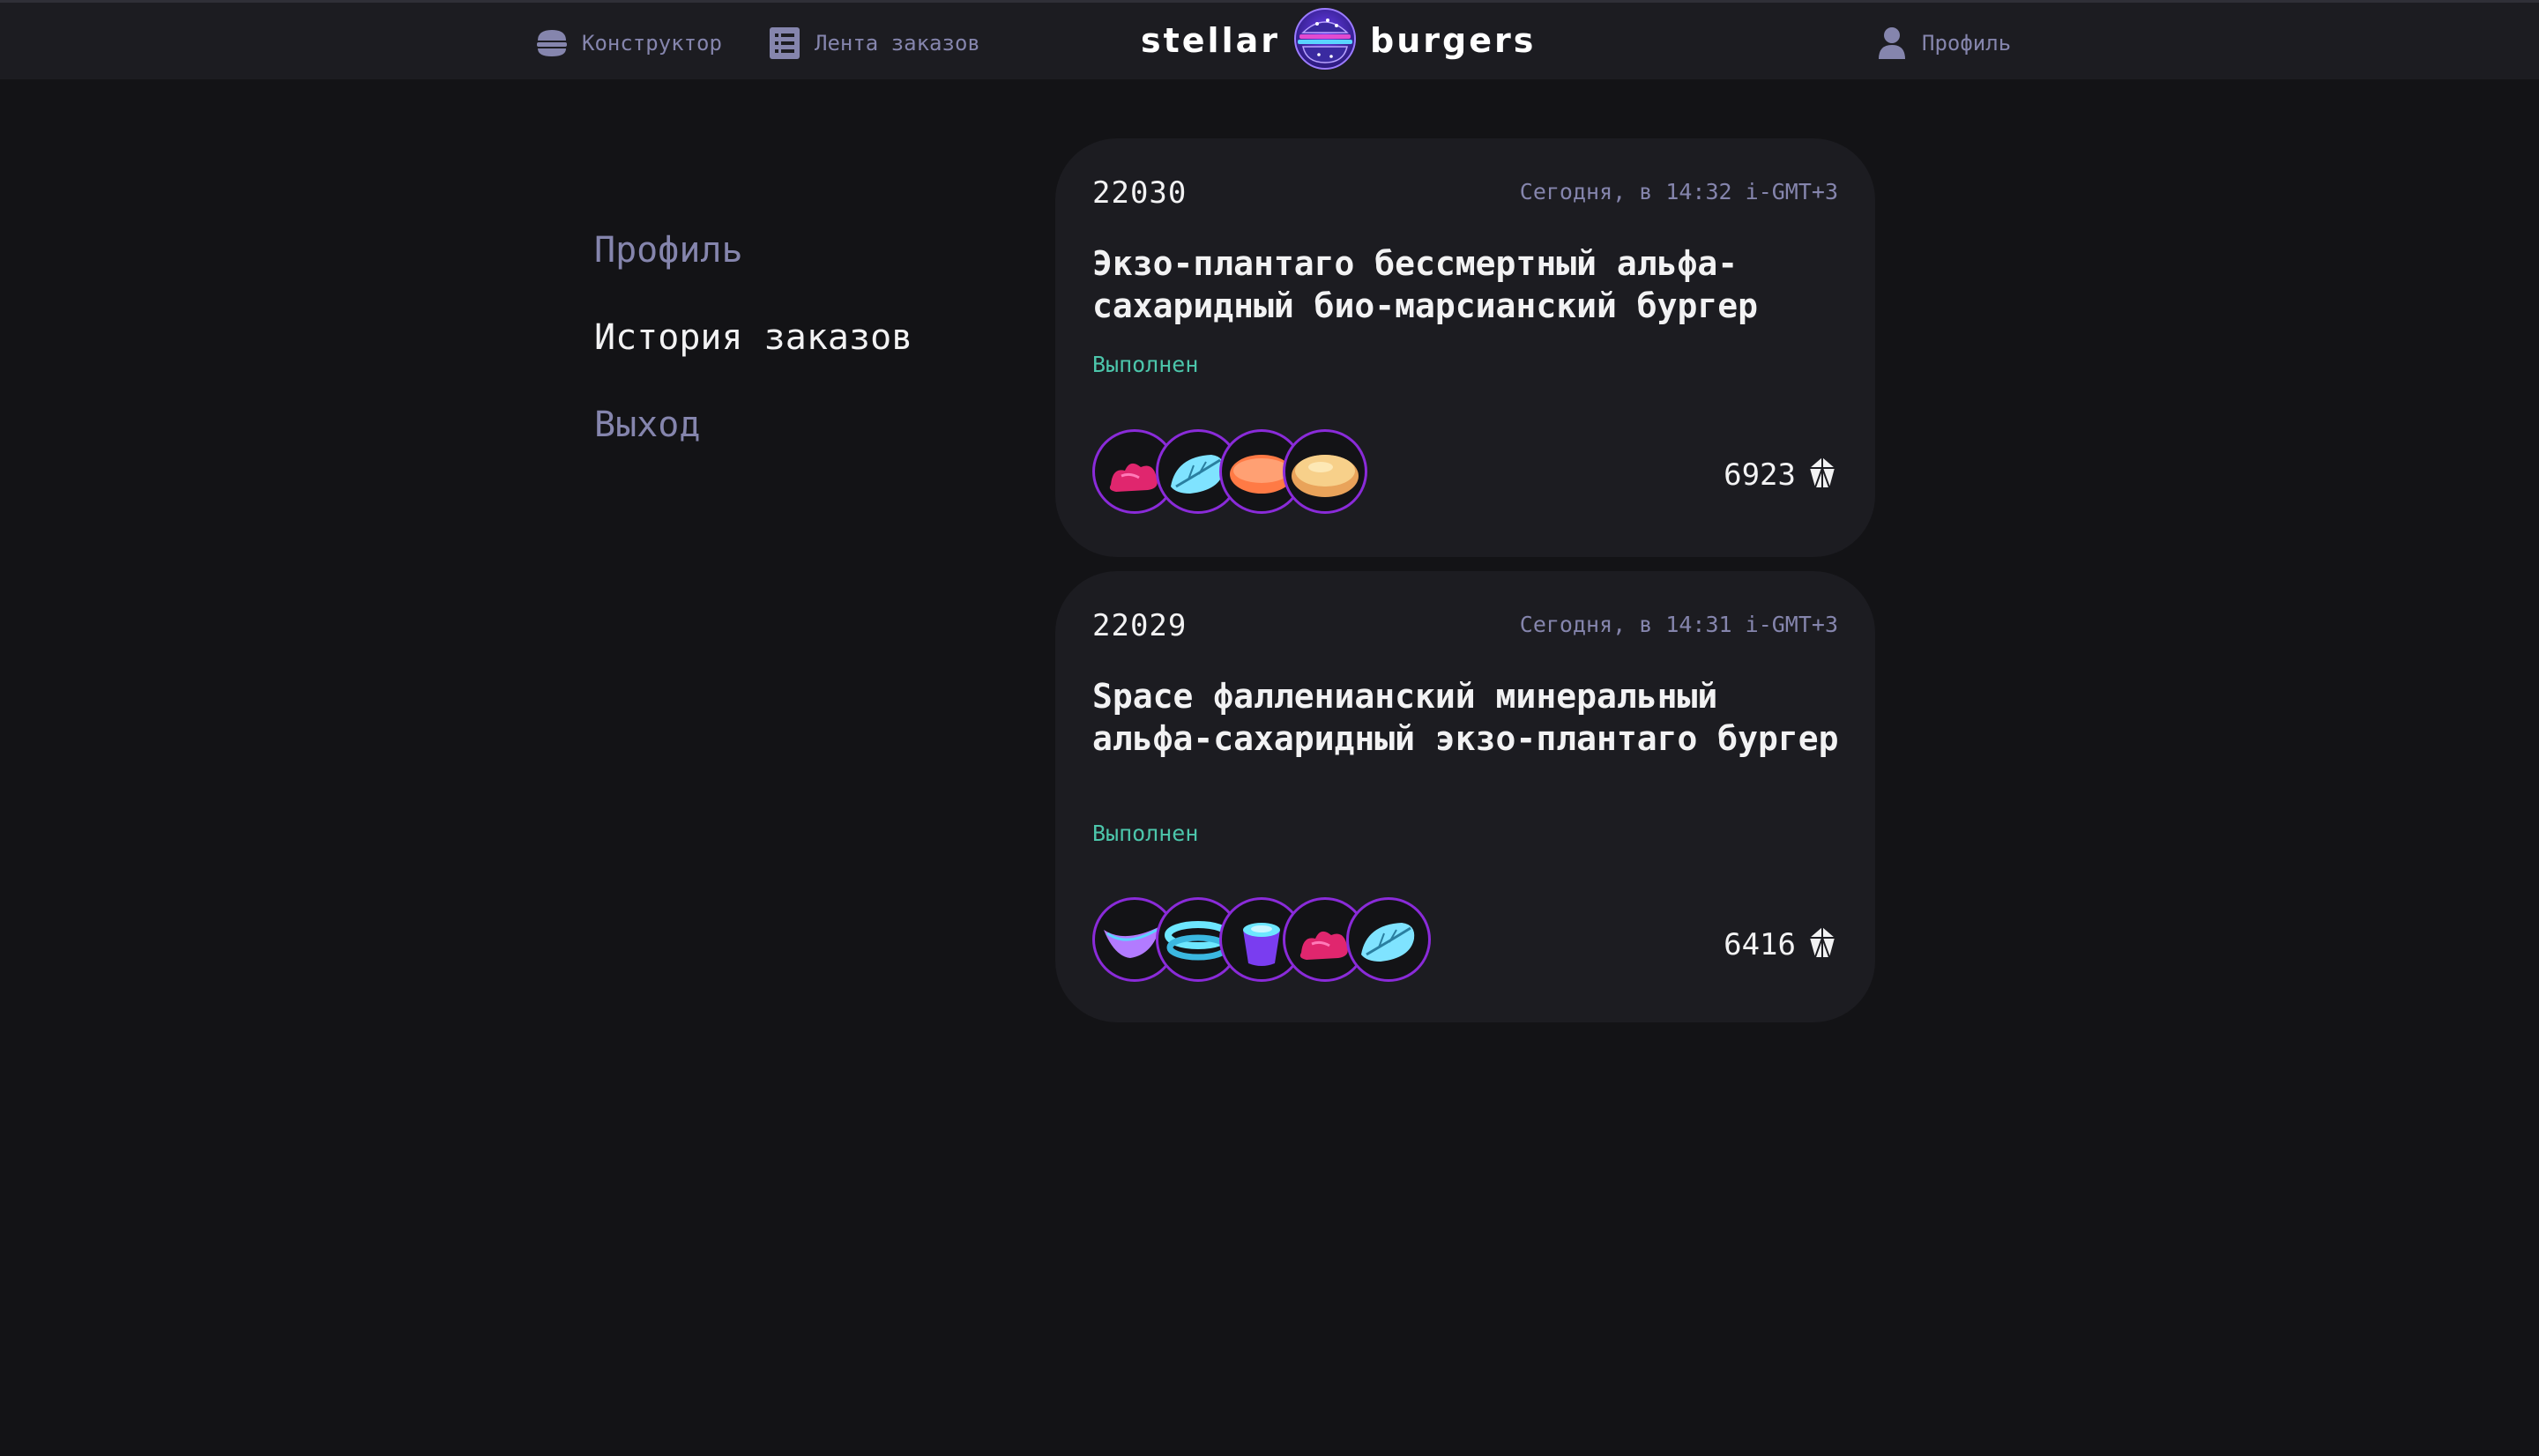 This screenshot has height=1456, width=2539. What do you see at coordinates (1760, 944) in the screenshot?
I see `order-price: 6416` at bounding box center [1760, 944].